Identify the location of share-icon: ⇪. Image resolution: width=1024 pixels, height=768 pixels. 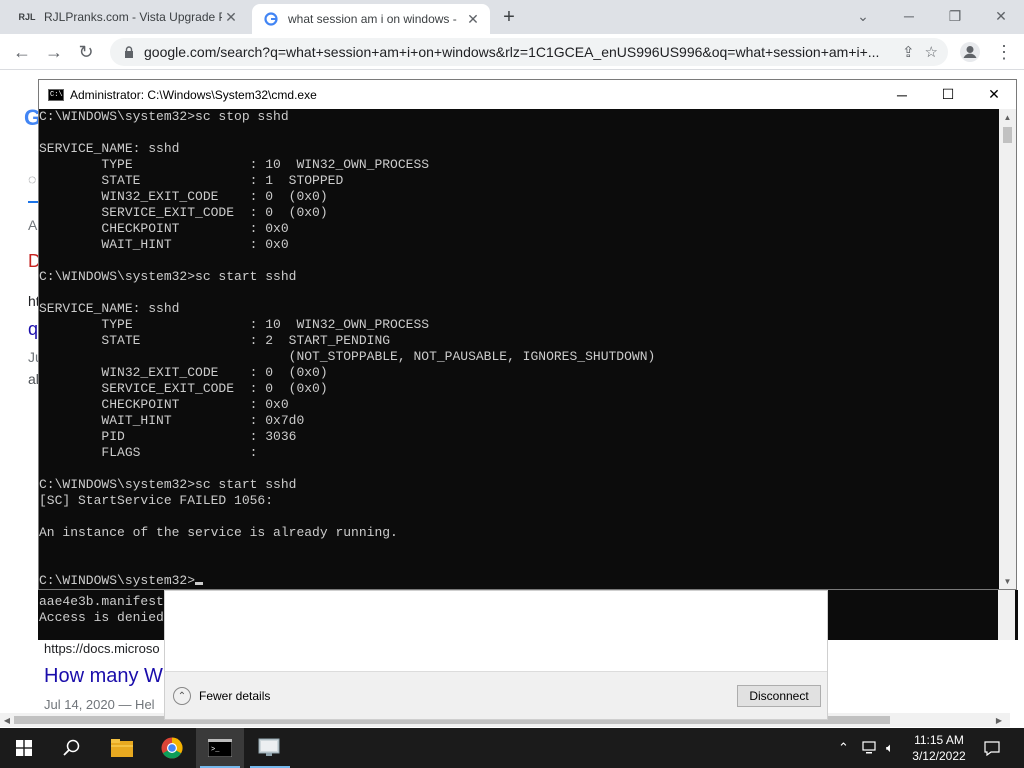
(908, 52).